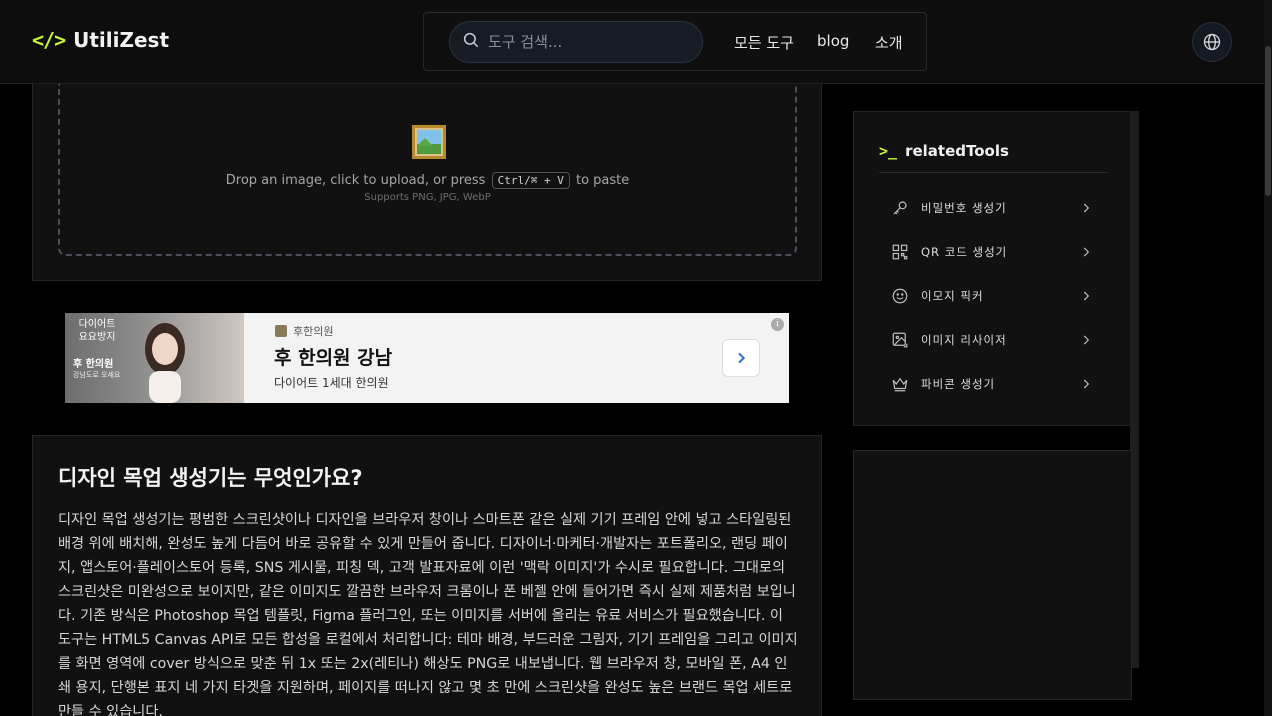 The image size is (1272, 716). What do you see at coordinates (964, 208) in the screenshot?
I see `related-tool-label: 비밀번호 생성기` at bounding box center [964, 208].